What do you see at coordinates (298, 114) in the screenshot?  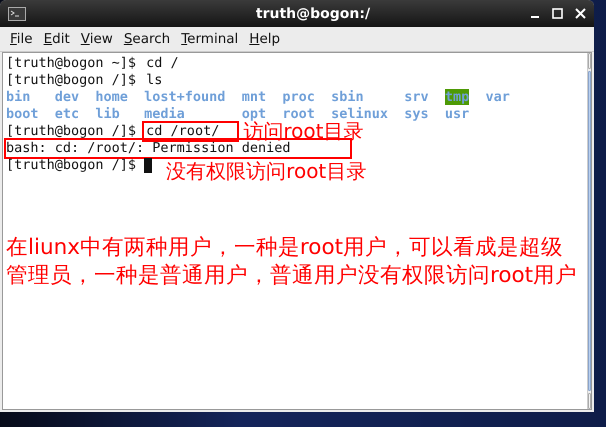 I see `directory-name: root` at bounding box center [298, 114].